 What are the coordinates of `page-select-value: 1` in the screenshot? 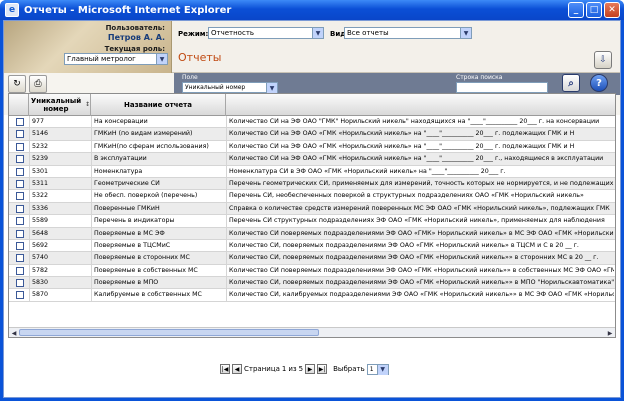 It's located at (371, 369).